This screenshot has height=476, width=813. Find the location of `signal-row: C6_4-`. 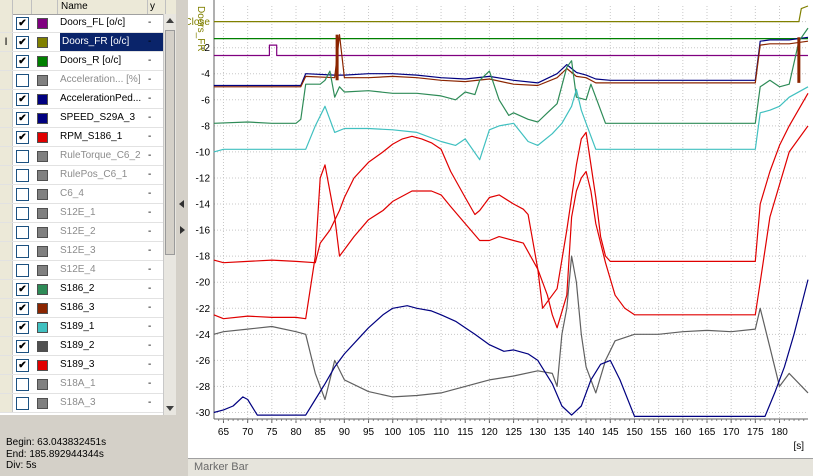

signal-row: C6_4- is located at coordinates (88, 194).